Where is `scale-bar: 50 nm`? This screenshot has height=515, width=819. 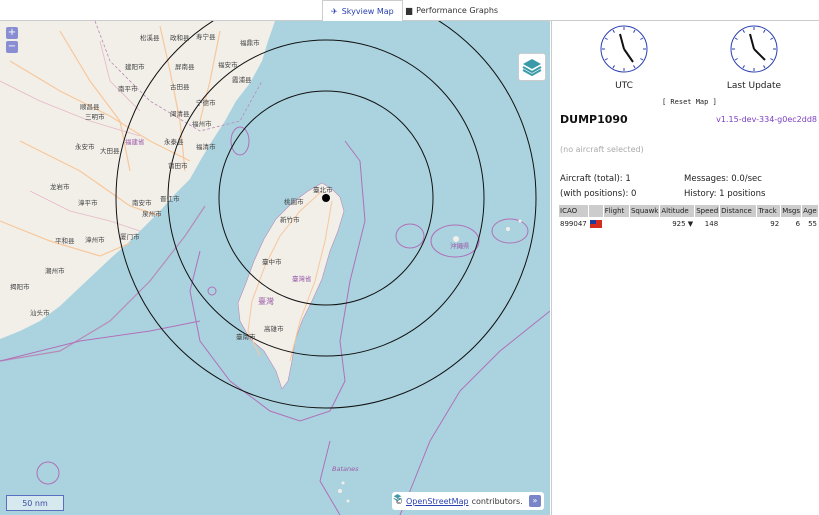
scale-bar: 50 nm is located at coordinates (35, 503).